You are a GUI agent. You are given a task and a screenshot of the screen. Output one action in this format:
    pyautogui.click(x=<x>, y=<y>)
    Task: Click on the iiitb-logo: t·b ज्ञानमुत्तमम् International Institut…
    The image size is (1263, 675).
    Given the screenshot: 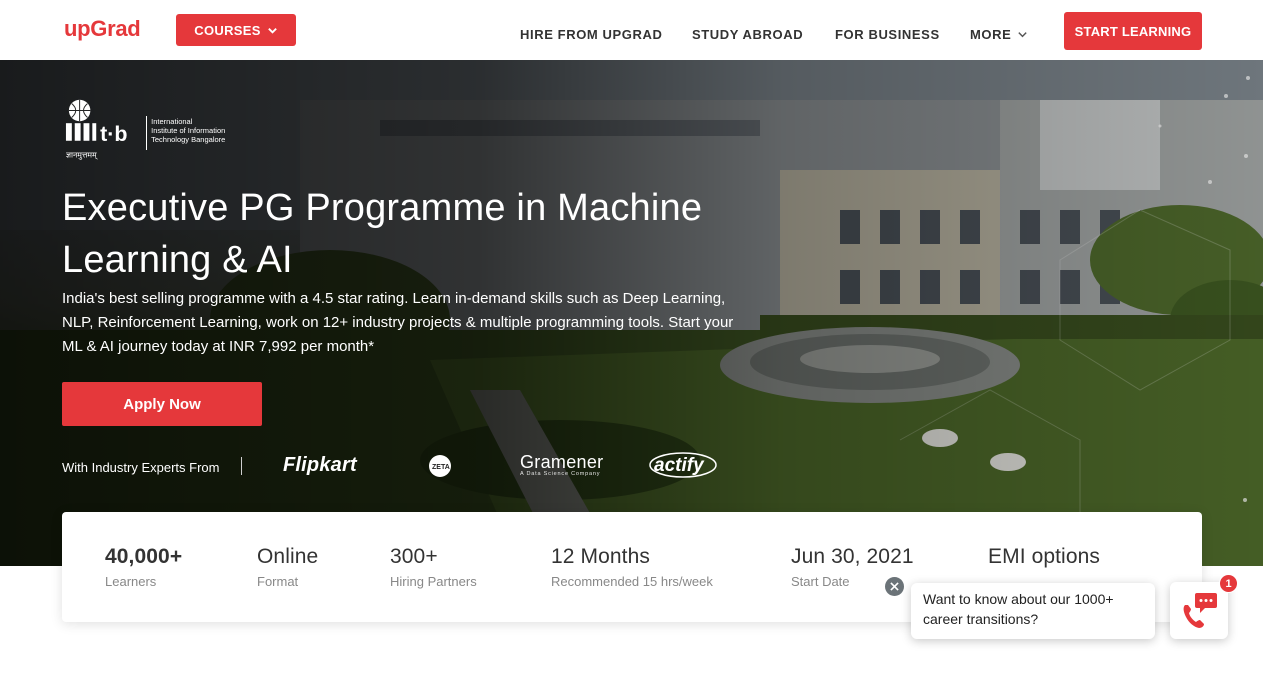 What is the action you would take?
    pyautogui.click(x=151, y=131)
    